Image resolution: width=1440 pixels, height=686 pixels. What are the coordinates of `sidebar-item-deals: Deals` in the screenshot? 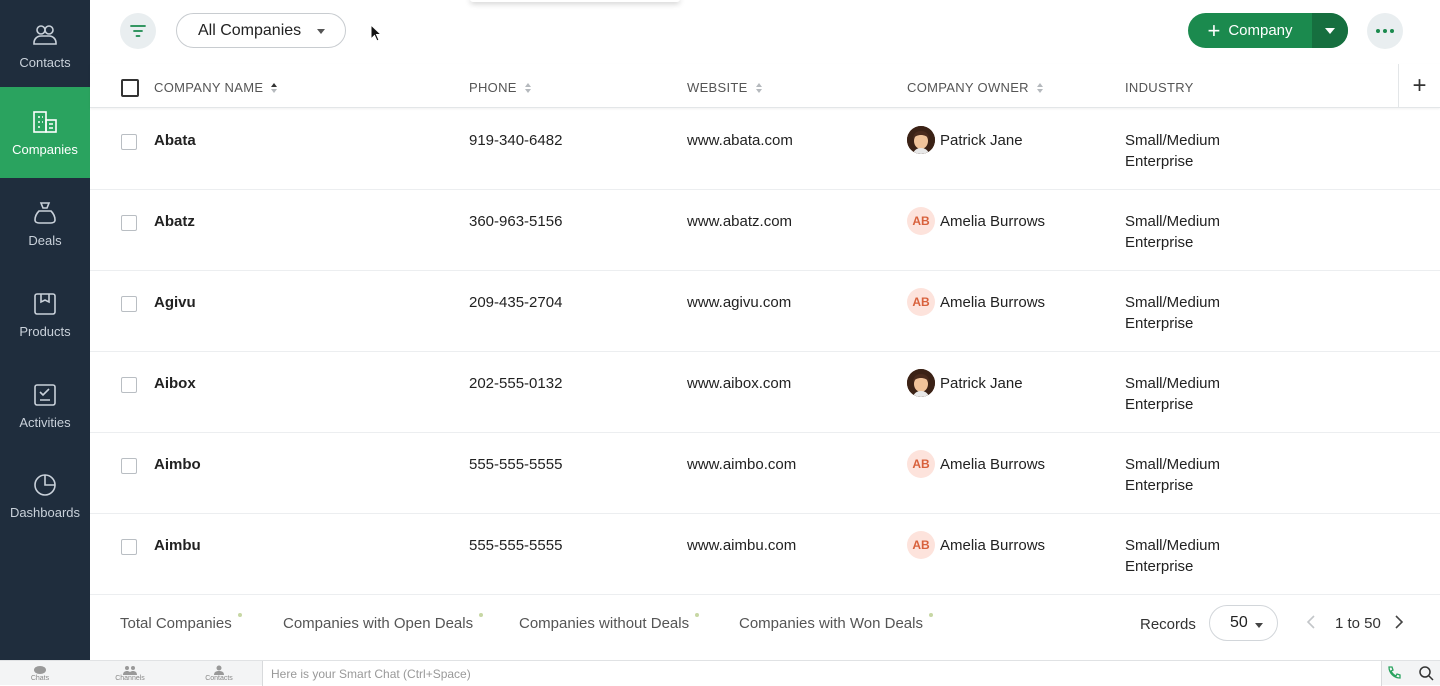 It's located at (45, 223).